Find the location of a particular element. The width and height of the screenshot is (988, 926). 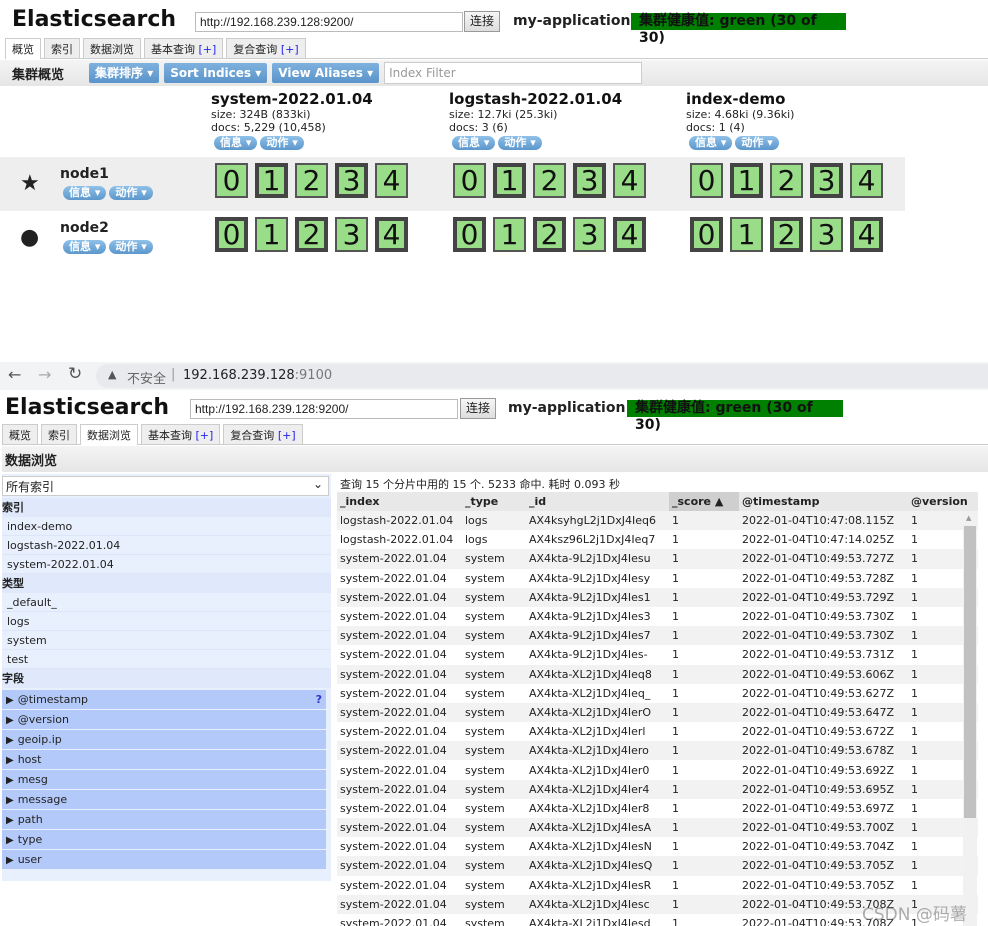

index-select: 所有索引 ⌄ is located at coordinates (165, 486).